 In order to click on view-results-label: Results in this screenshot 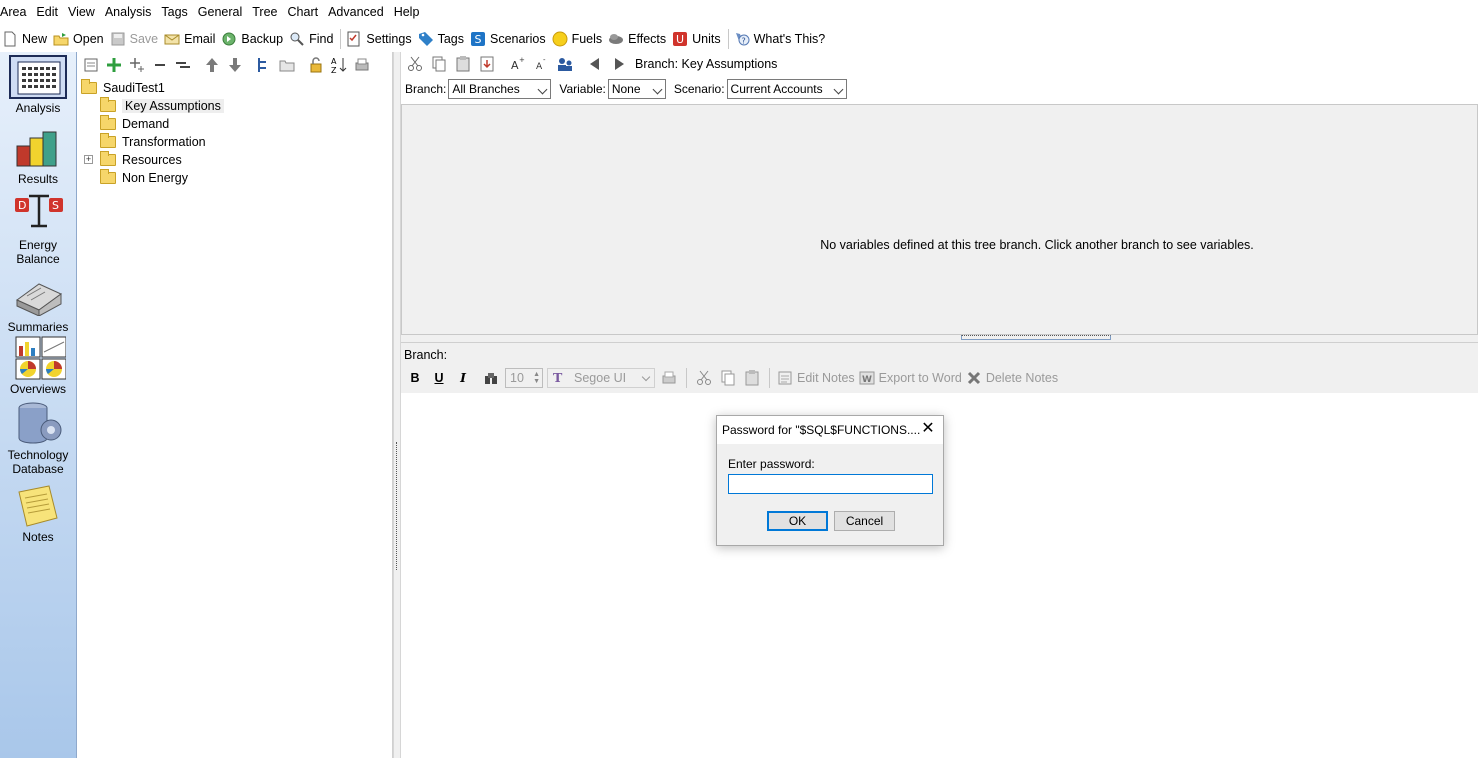, I will do `click(37, 179)`.